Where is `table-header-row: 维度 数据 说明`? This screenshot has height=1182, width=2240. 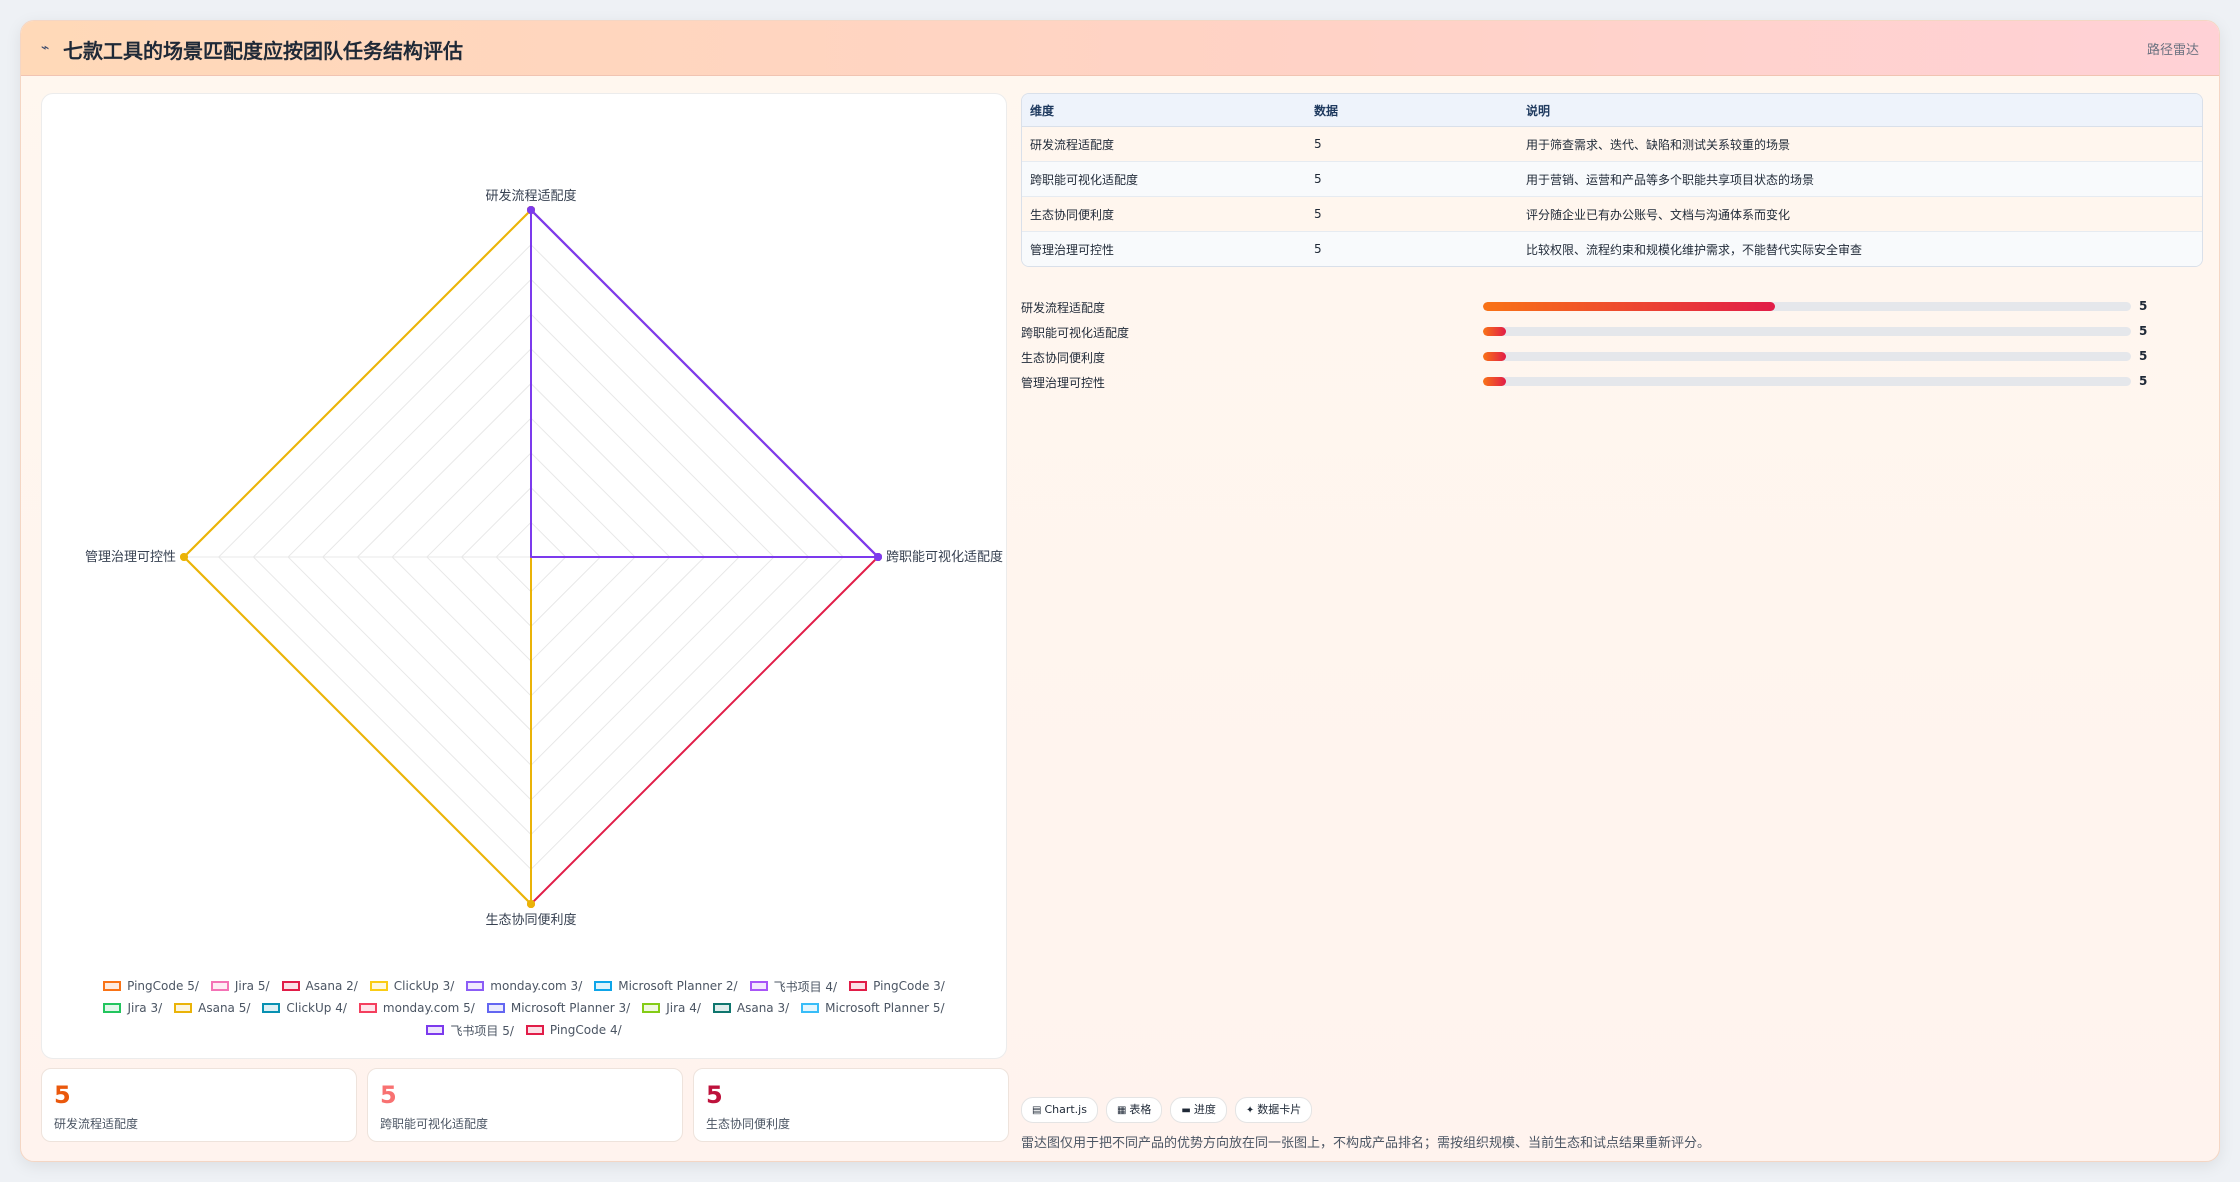
table-header-row: 维度 数据 说明 is located at coordinates (1612, 110).